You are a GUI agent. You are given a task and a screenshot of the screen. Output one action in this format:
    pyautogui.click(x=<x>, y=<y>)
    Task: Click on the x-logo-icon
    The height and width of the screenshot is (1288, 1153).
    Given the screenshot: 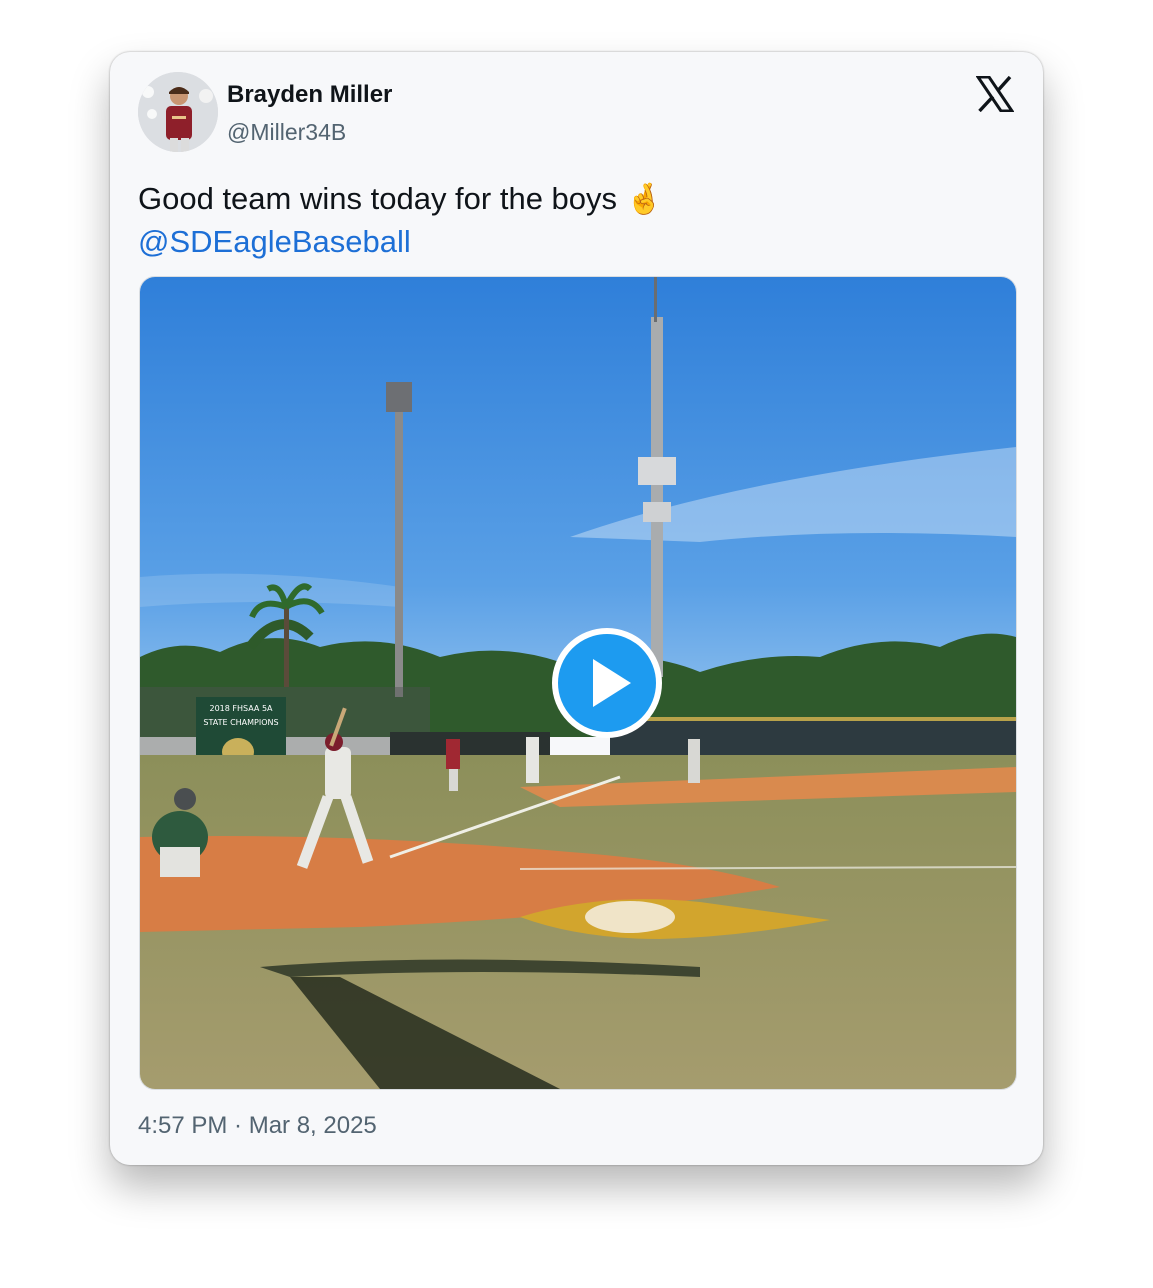 What is the action you would take?
    pyautogui.click(x=995, y=94)
    